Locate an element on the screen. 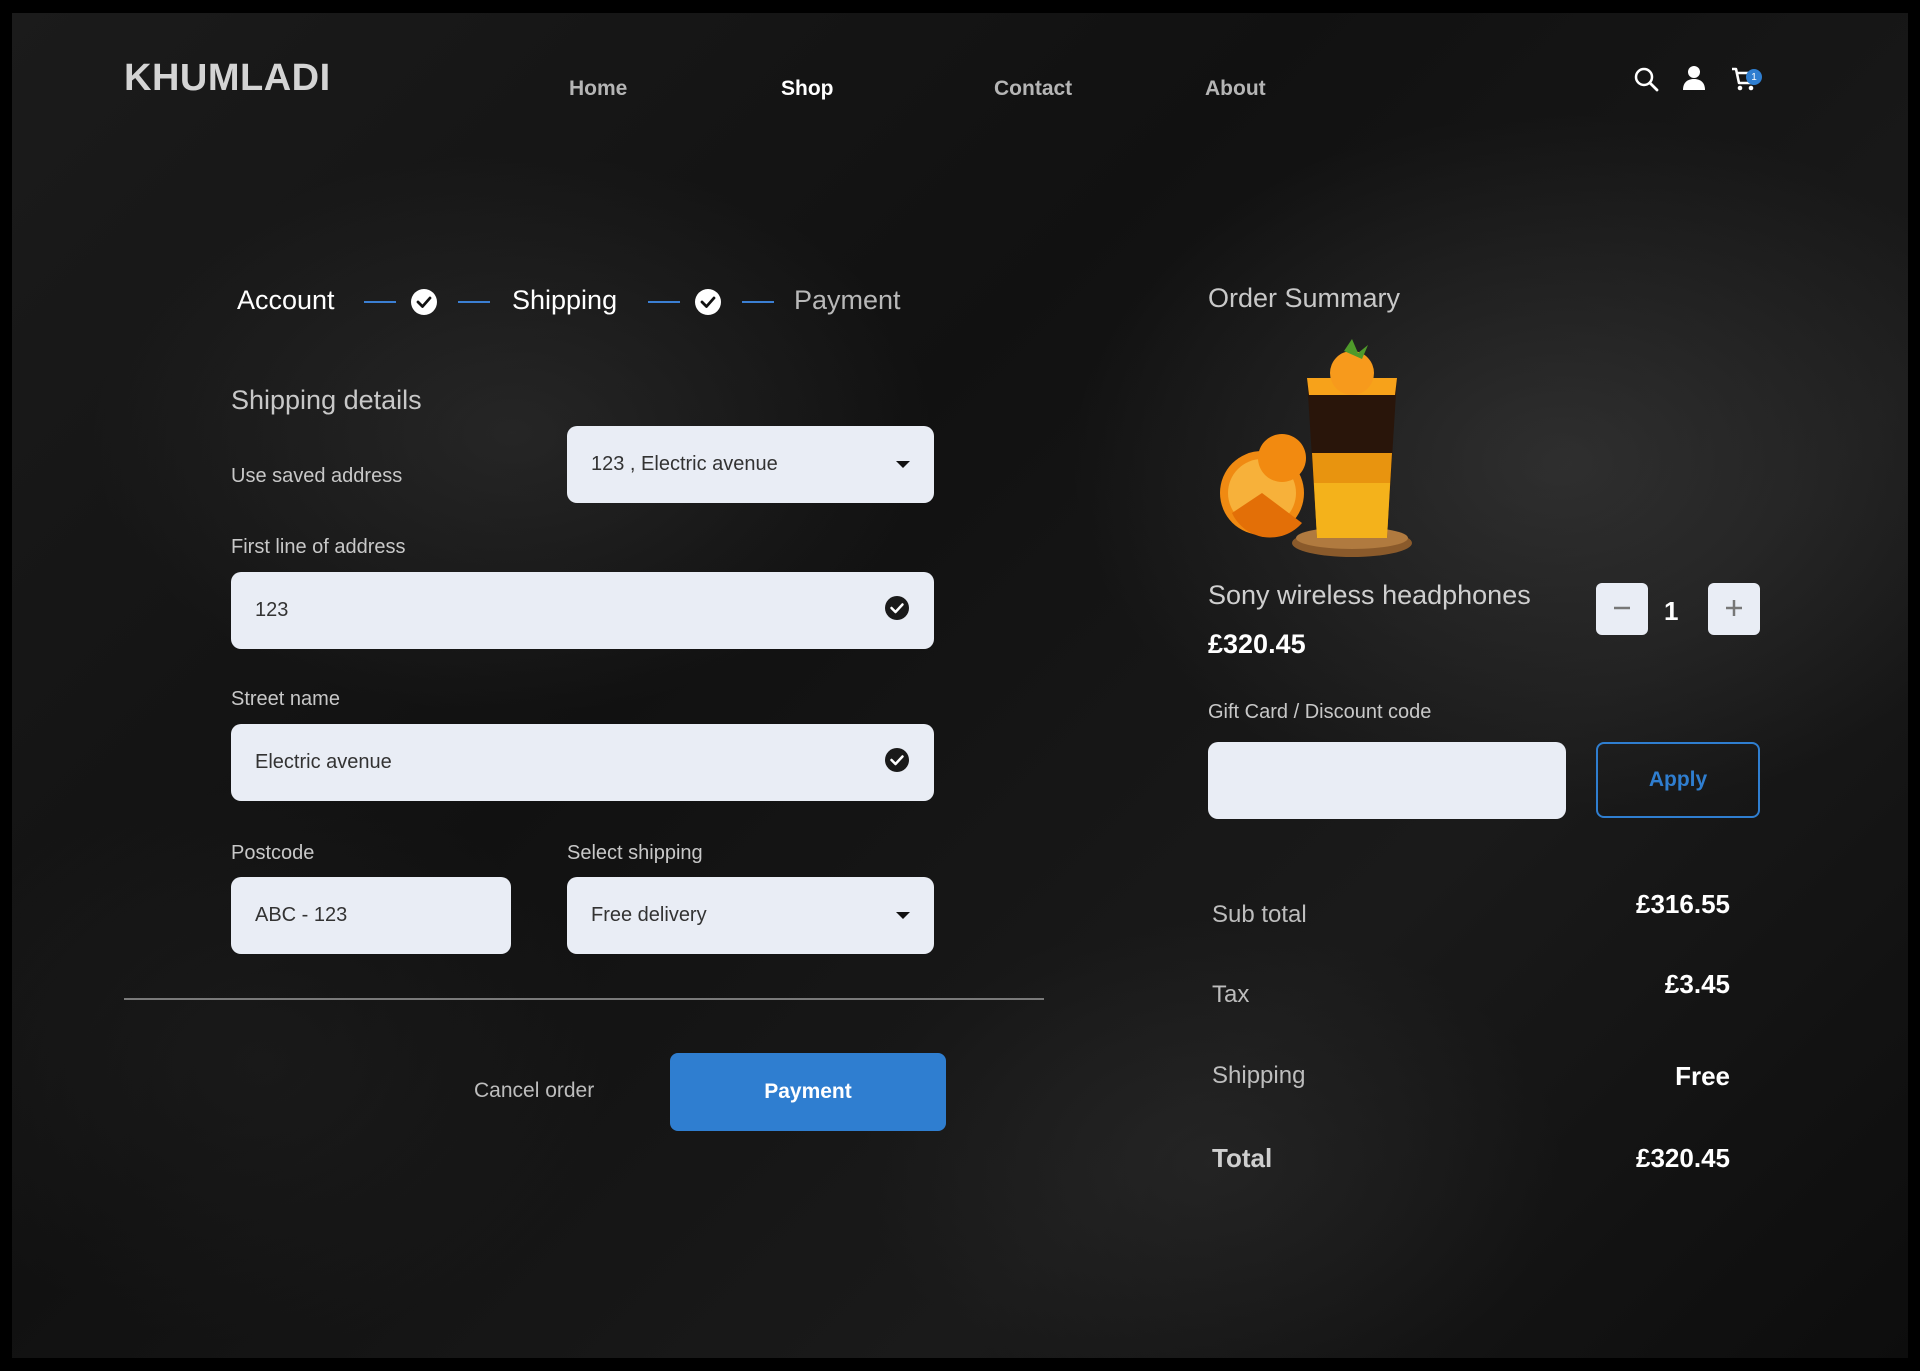 This screenshot has height=1371, width=1920. step-payment: Payment is located at coordinates (847, 300).